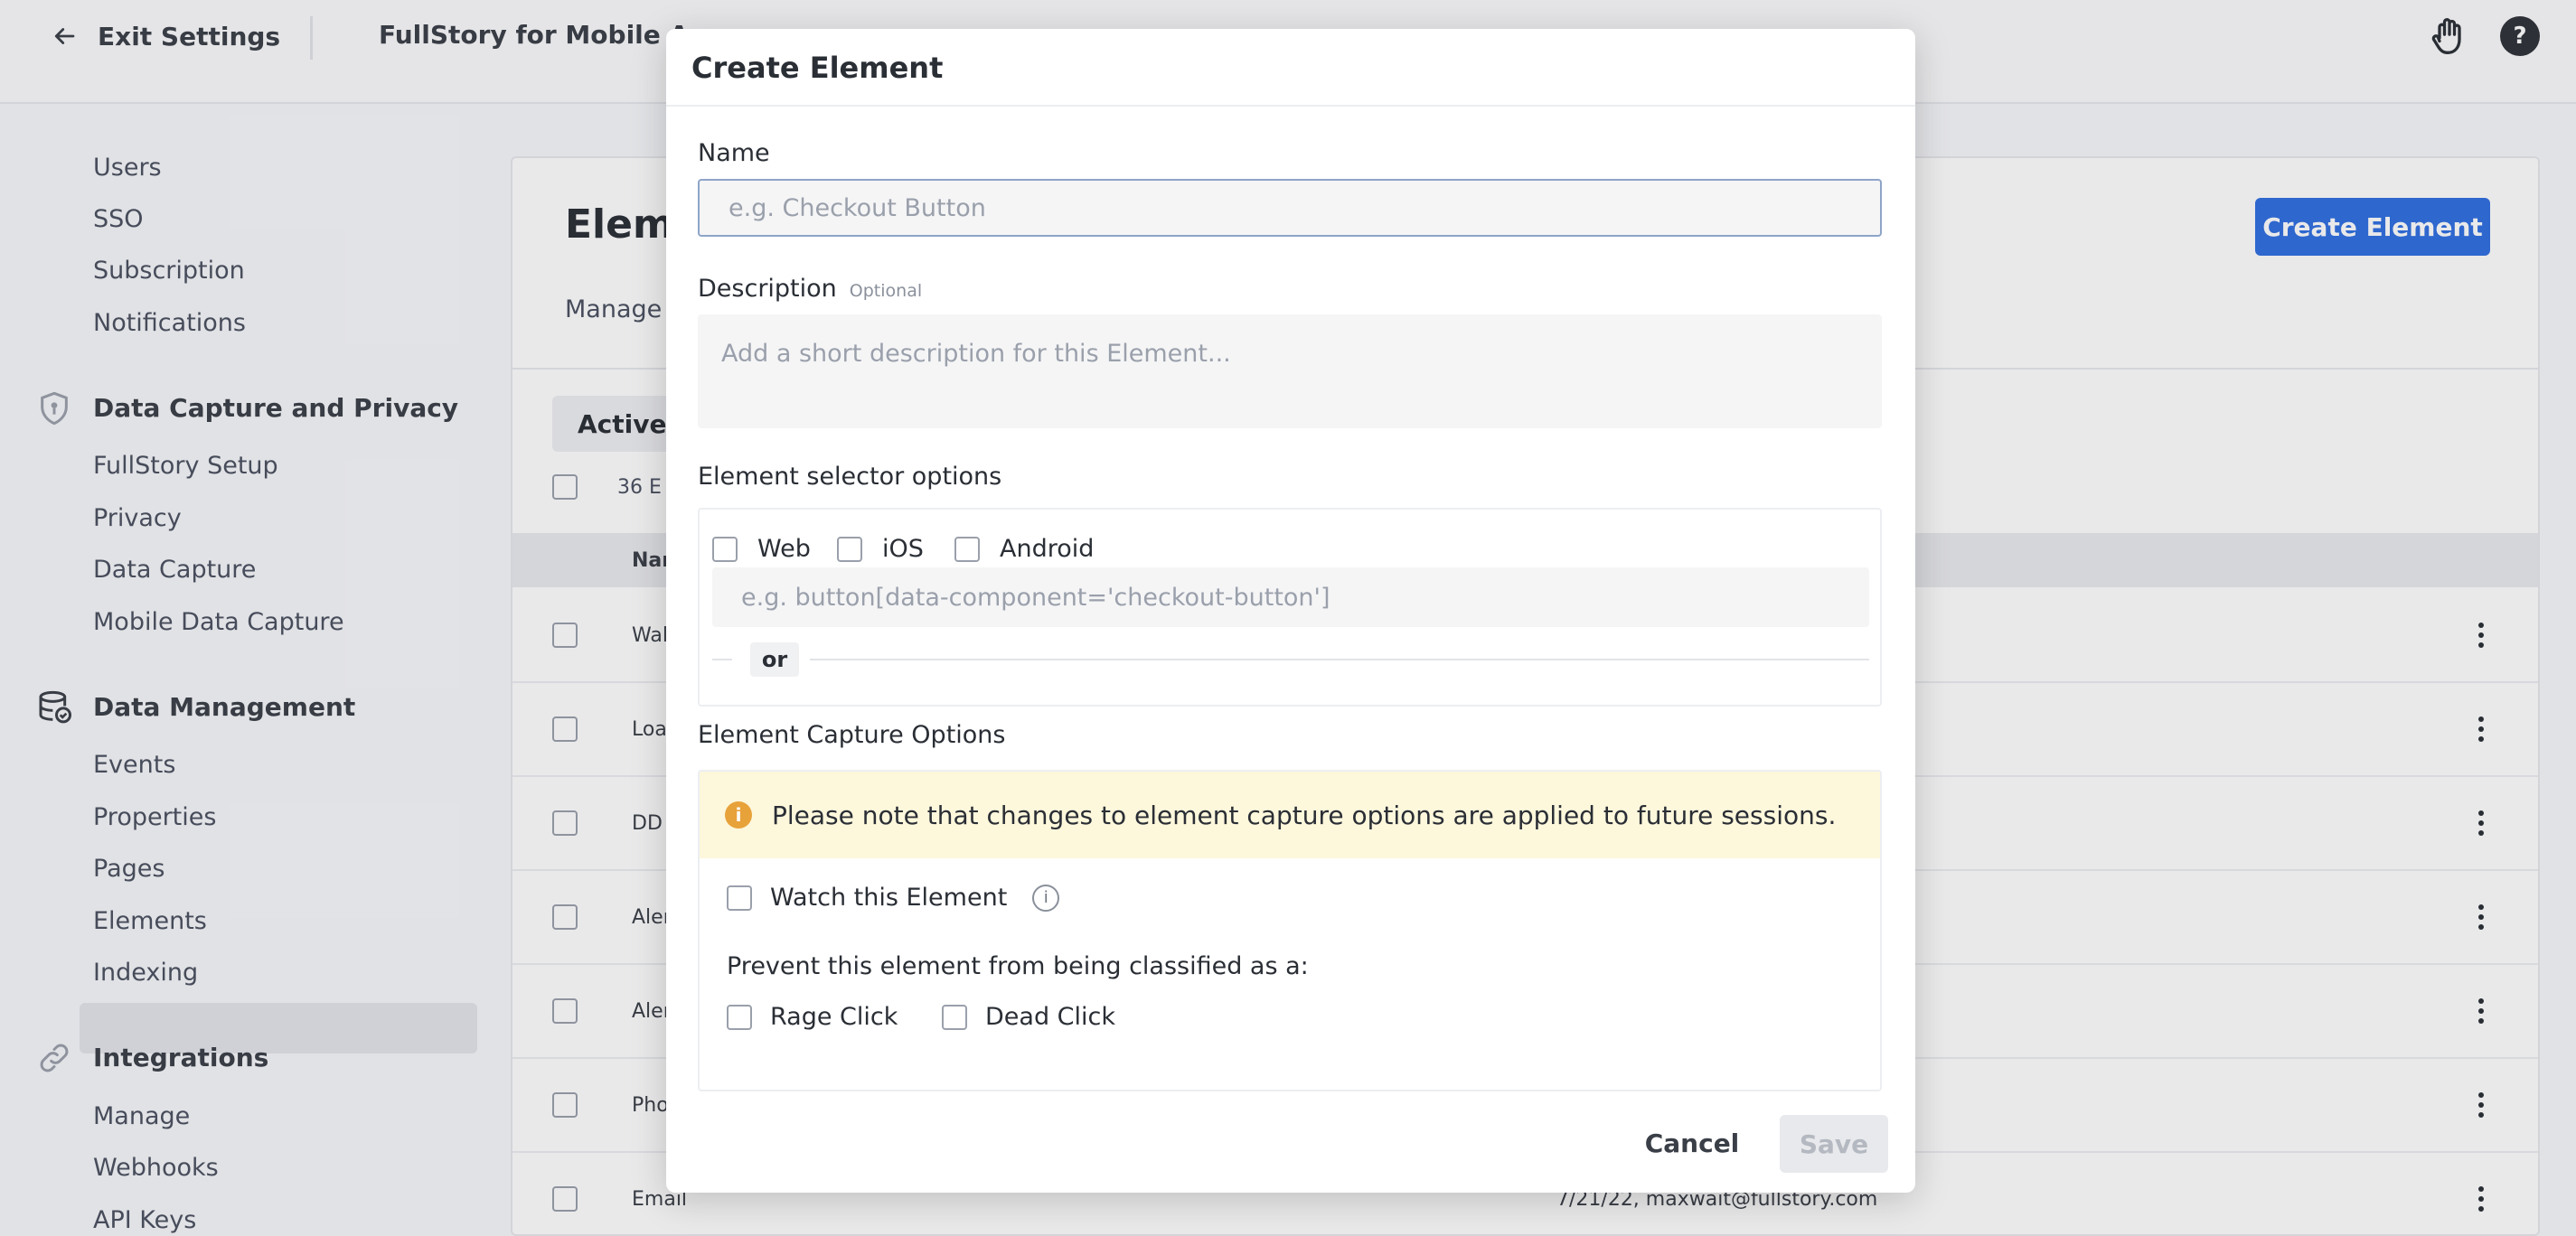 The height and width of the screenshot is (1236, 2576). Describe the element at coordinates (734, 153) in the screenshot. I see `name-label: Name` at that location.